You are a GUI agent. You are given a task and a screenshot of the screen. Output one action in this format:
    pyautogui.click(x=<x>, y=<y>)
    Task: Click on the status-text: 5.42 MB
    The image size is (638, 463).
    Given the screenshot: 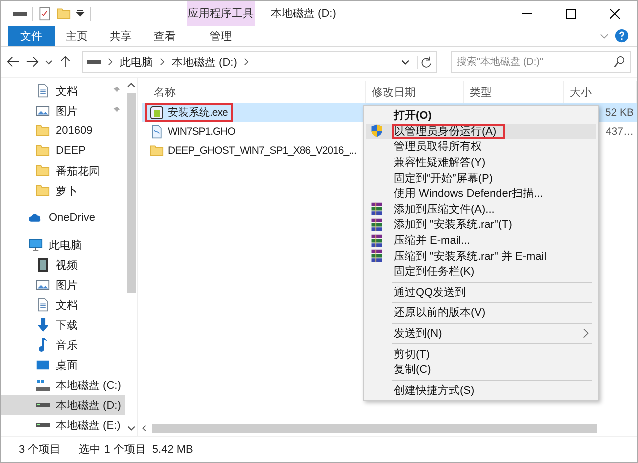 What is the action you would take?
    pyautogui.click(x=173, y=450)
    